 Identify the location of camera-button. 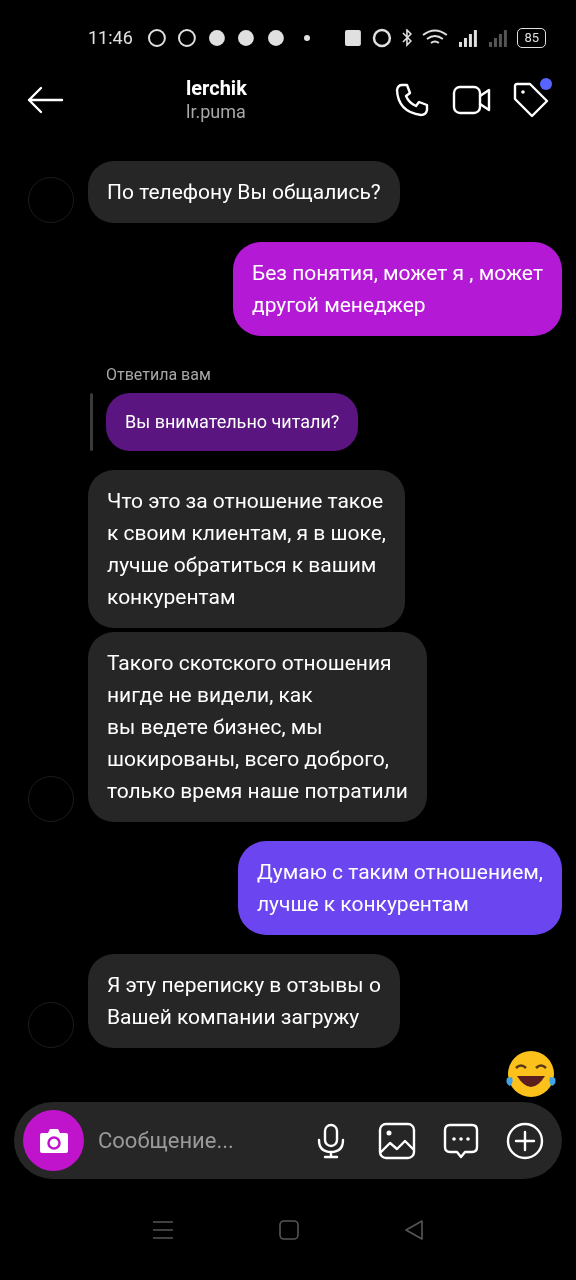
(53, 1141).